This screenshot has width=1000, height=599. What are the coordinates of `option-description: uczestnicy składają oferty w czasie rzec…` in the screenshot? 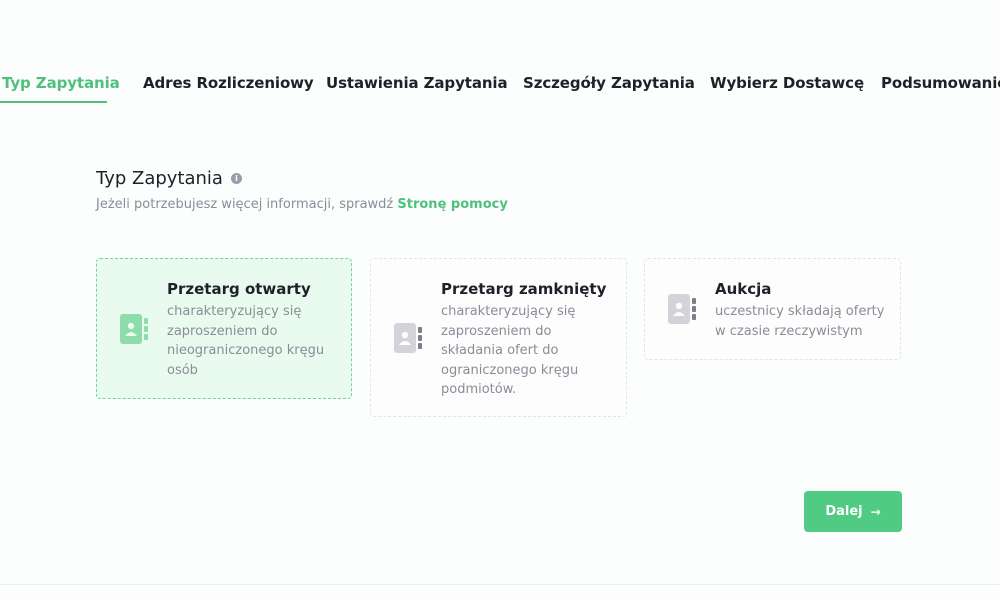 It's located at (800, 321).